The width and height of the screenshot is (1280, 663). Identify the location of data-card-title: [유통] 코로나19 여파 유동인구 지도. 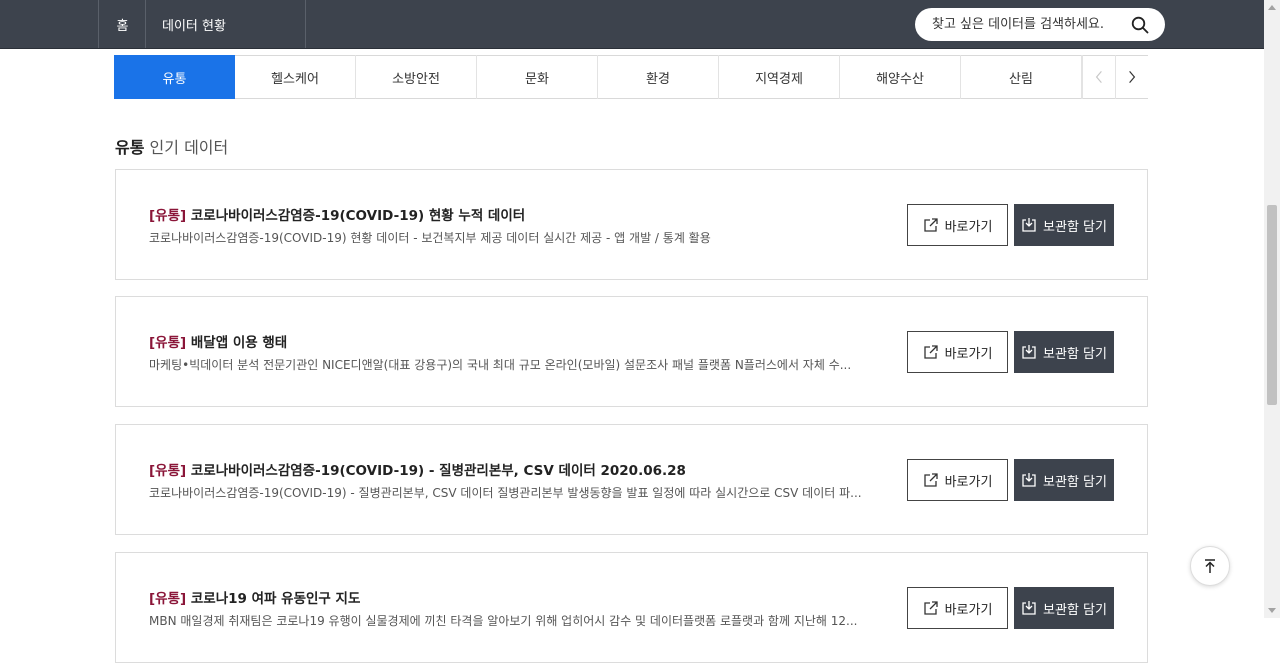
(254, 597).